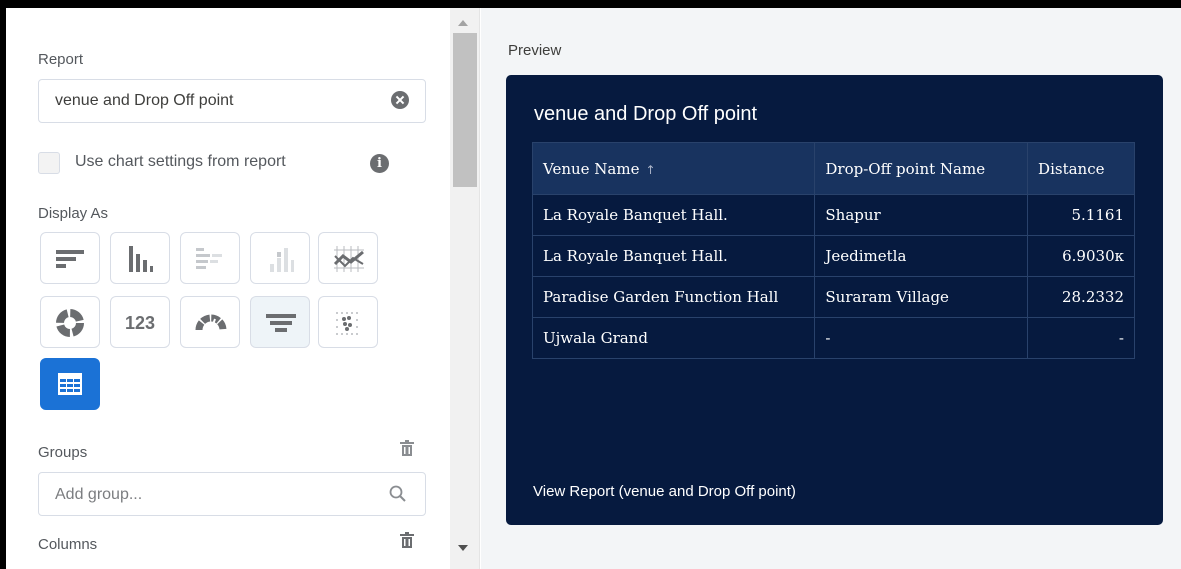  Describe the element at coordinates (921, 338) in the screenshot. I see `drop-off-point-cell: -` at that location.